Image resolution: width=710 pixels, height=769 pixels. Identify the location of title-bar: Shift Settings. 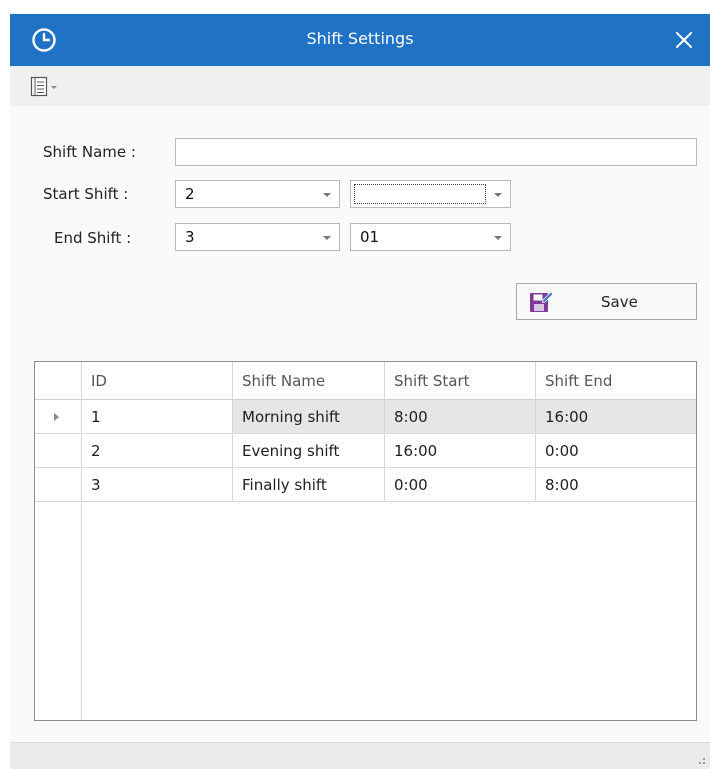
(360, 40).